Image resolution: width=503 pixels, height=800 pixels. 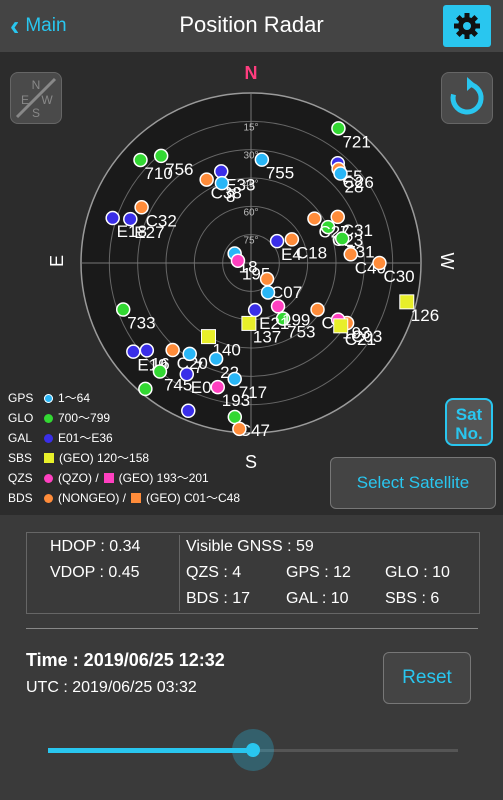 I want to click on legend-row-glo: GLO 700～799, so click(x=124, y=418).